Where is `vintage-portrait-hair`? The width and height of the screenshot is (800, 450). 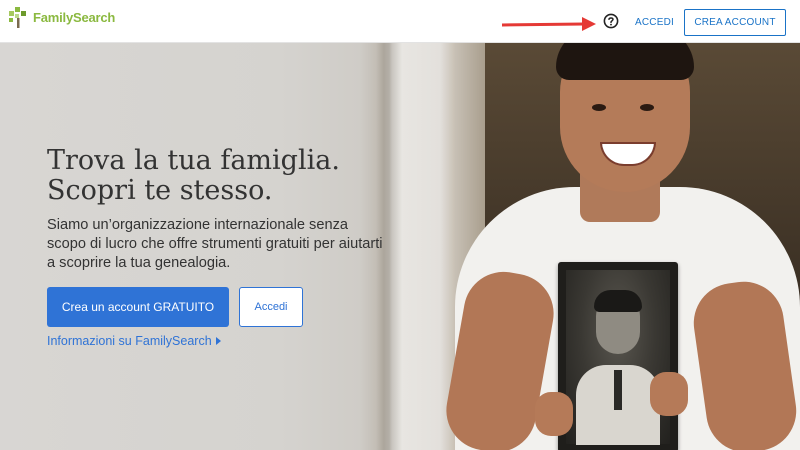
vintage-portrait-hair is located at coordinates (618, 301).